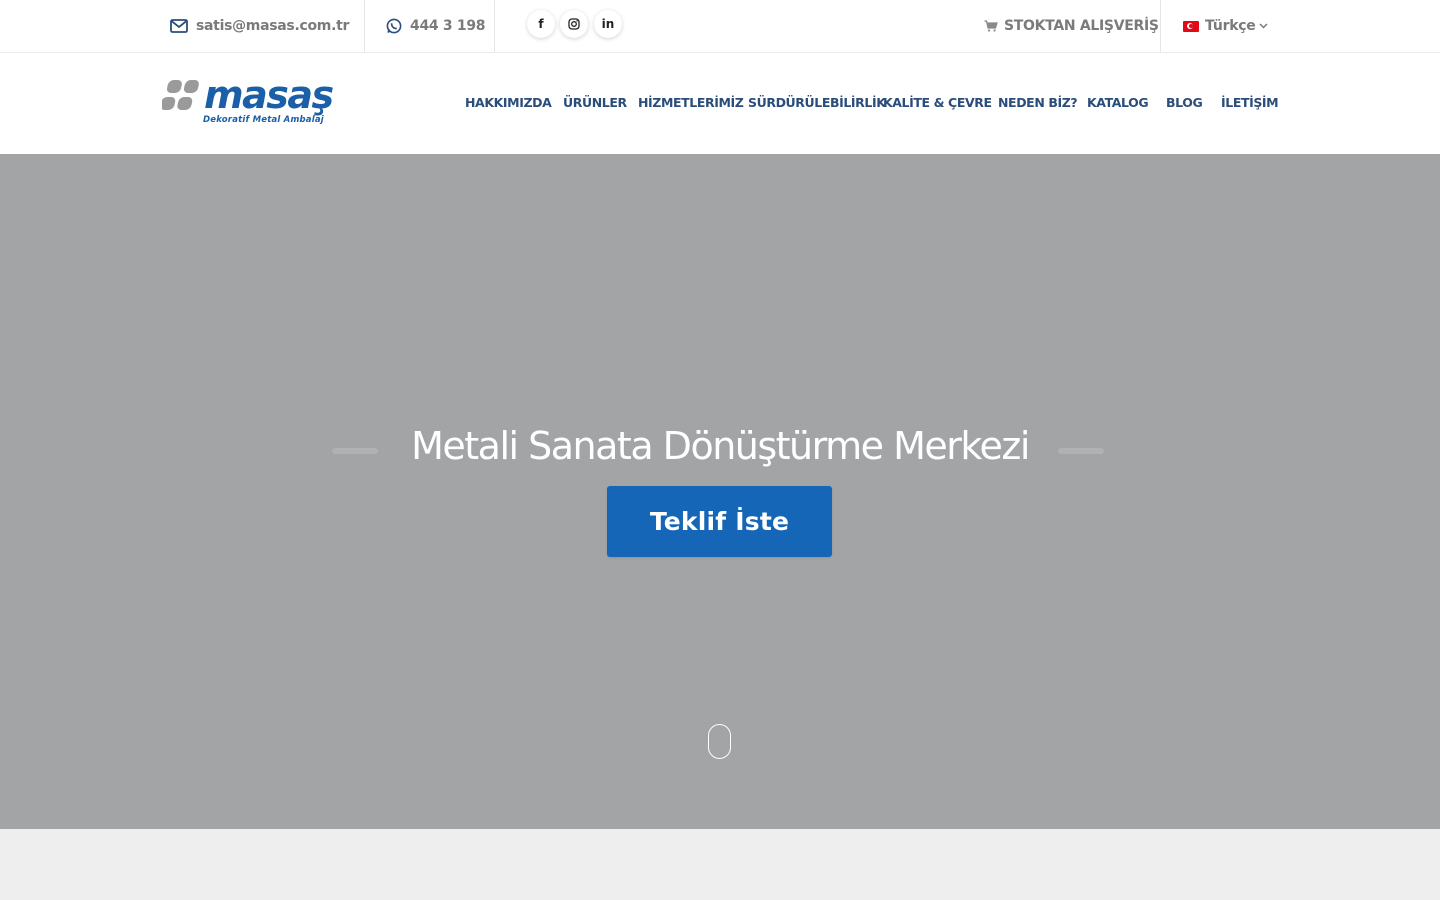 This screenshot has width=1440, height=900. Describe the element at coordinates (1038, 102) in the screenshot. I see `nav-item-neden-biz: NEDEN BİZ?` at that location.